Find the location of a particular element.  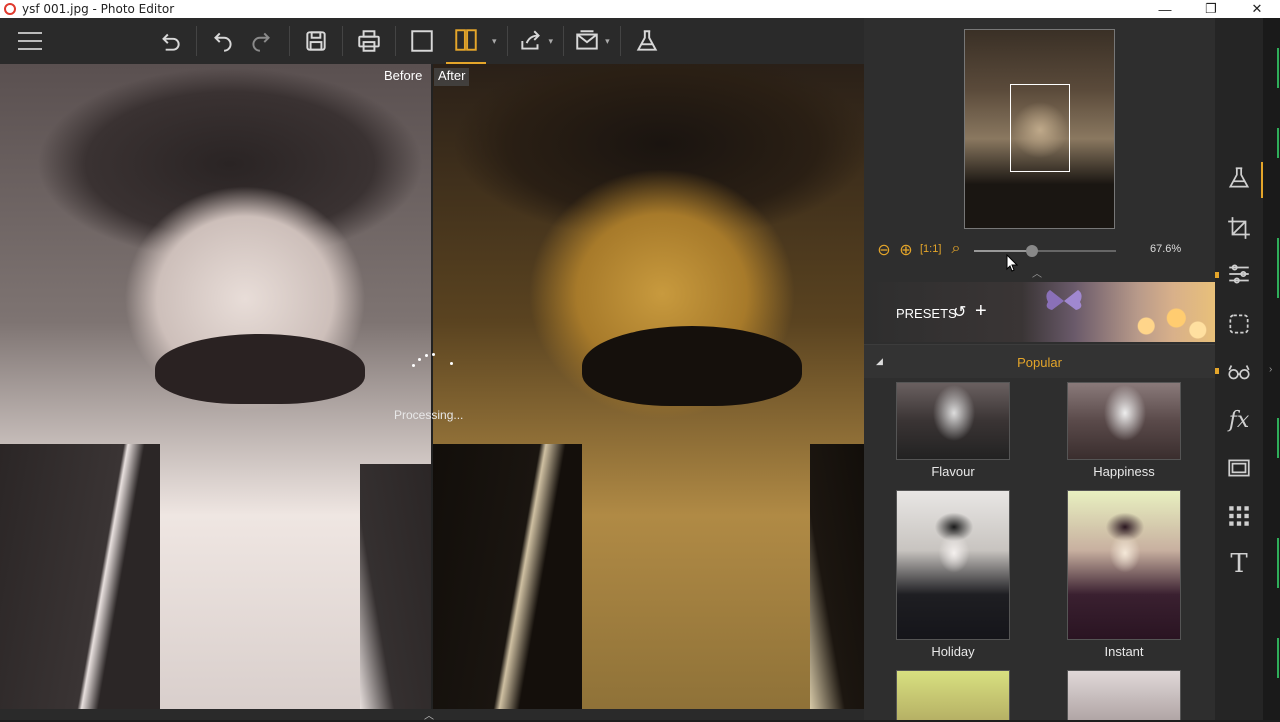

main-toolbar: ▾ ▾ ▾ is located at coordinates (432, 41).